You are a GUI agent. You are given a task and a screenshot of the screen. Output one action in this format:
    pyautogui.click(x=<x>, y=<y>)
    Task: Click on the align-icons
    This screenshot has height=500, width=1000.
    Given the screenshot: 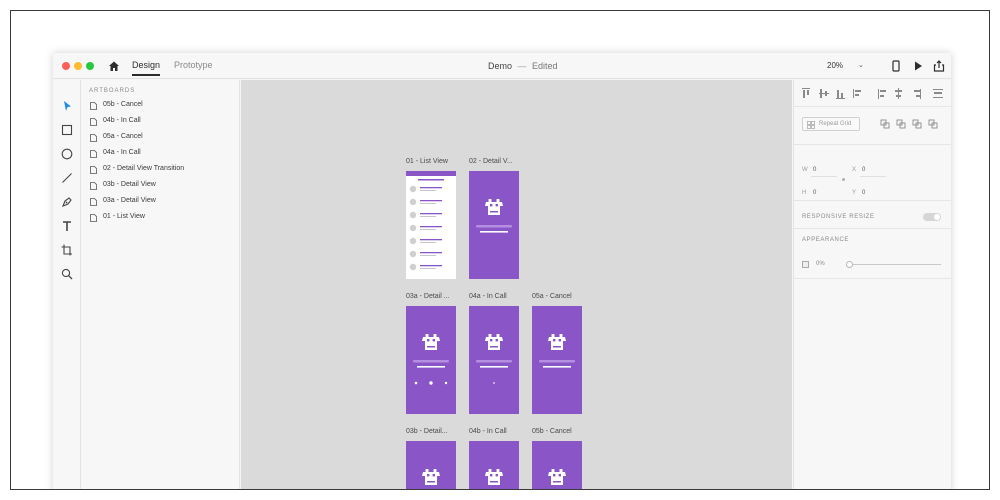 What is the action you would take?
    pyautogui.click(x=873, y=94)
    